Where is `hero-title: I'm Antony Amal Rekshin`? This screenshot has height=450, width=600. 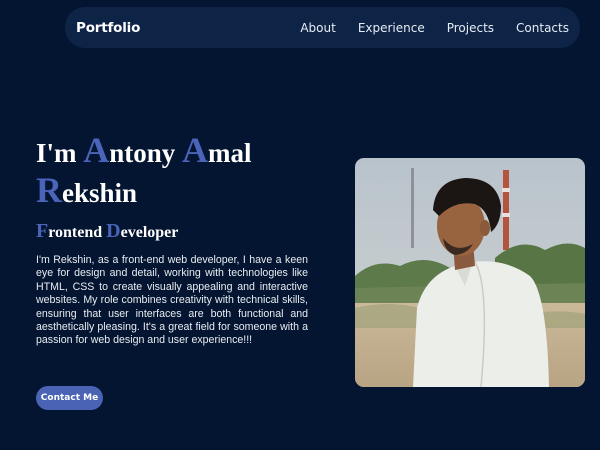 hero-title: I'm Antony Amal Rekshin is located at coordinates (181, 172).